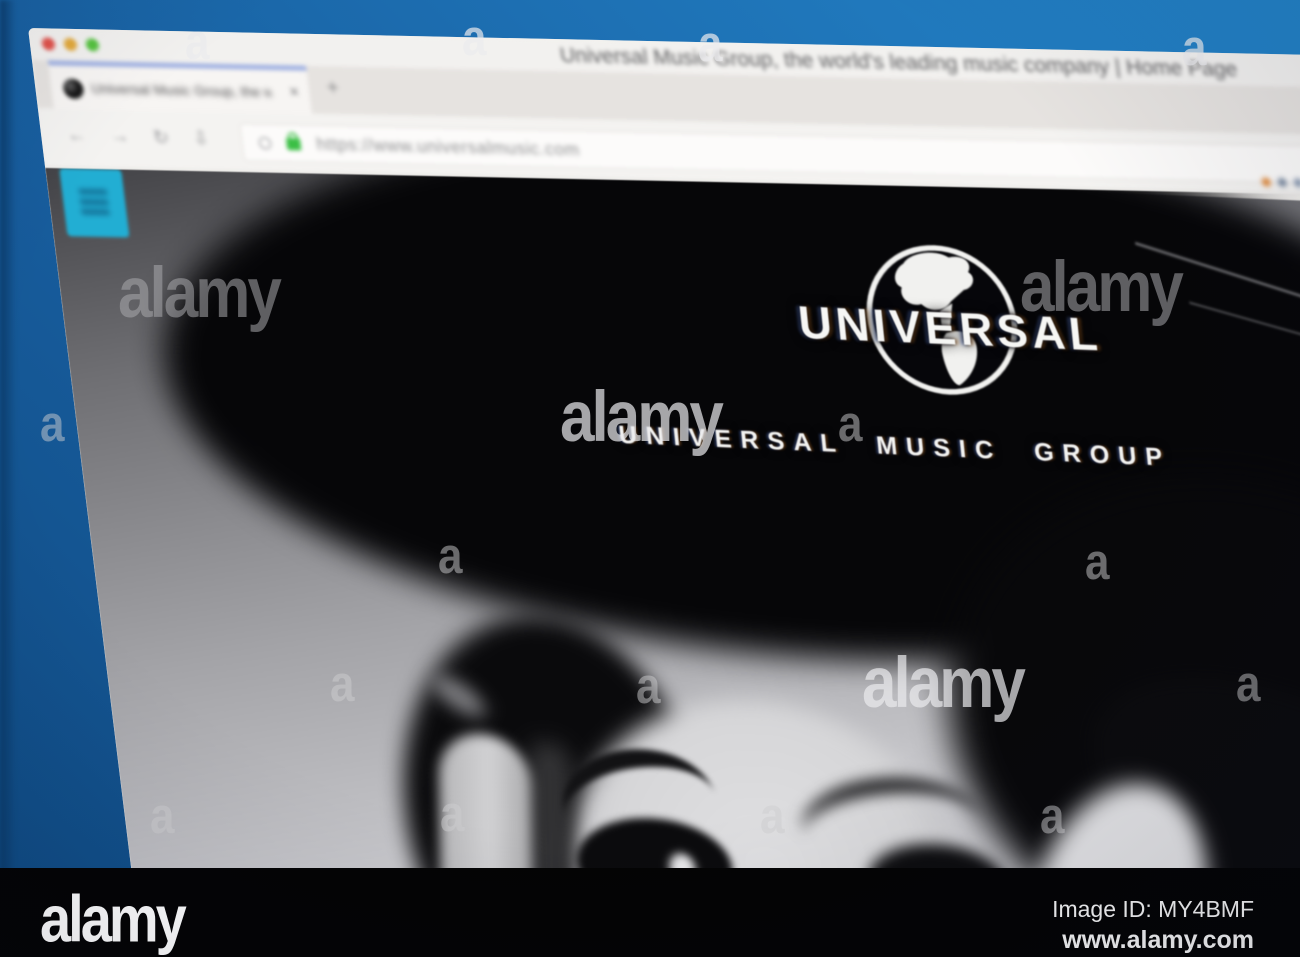  What do you see at coordinates (181, 90) in the screenshot?
I see `tab-title: Universal Music Group, the wor` at bounding box center [181, 90].